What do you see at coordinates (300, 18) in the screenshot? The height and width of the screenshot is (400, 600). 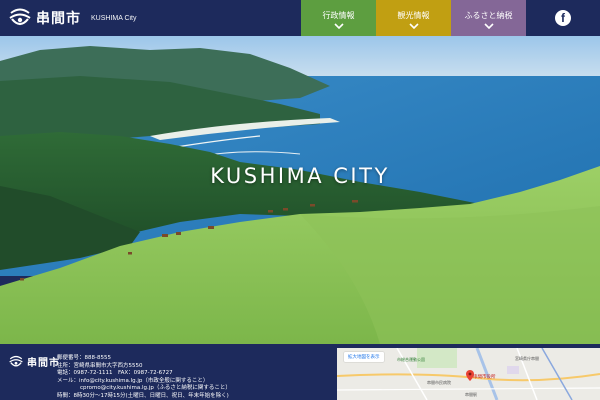 I see `site-header: 串間市 KUSHIMA City 行政情報 観光情報 ふるさと納税 f` at bounding box center [300, 18].